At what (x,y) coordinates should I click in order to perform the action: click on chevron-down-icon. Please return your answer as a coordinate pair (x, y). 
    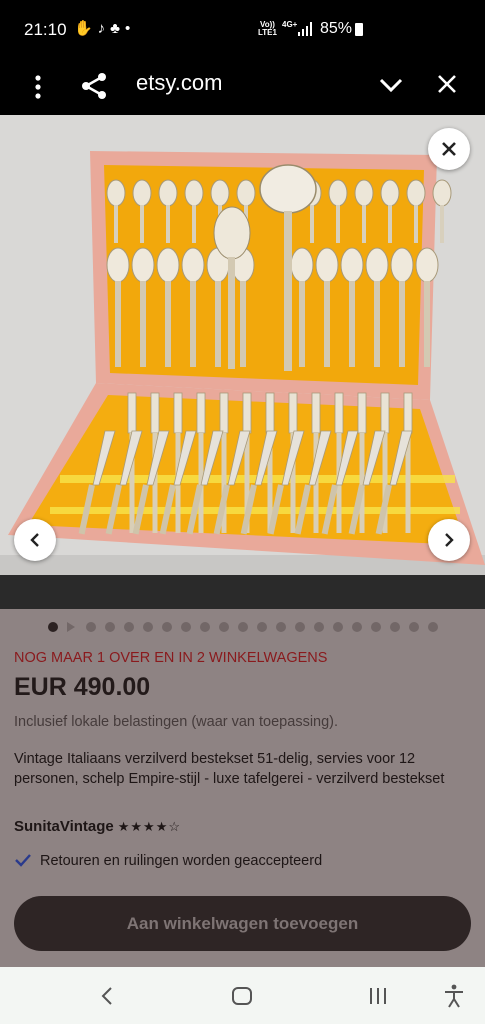
    Looking at the image, I should click on (391, 85).